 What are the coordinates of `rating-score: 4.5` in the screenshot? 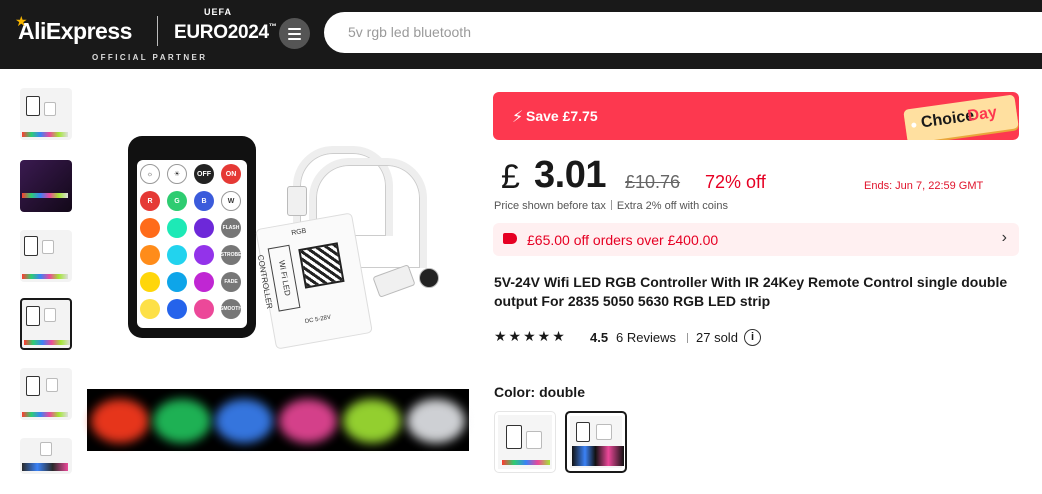 It's located at (599, 337).